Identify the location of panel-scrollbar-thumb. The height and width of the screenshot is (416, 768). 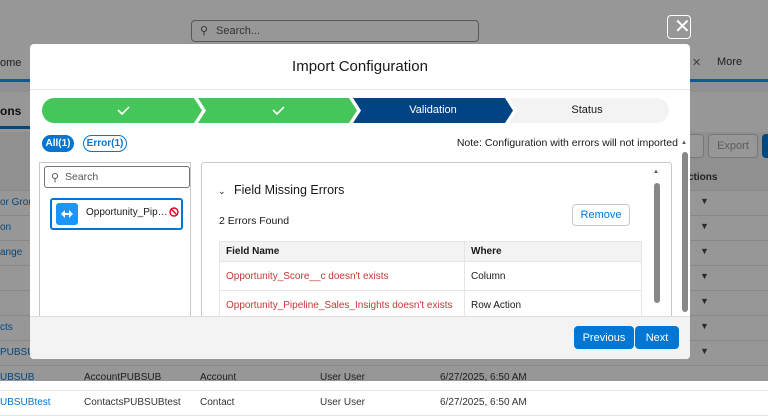
(657, 243).